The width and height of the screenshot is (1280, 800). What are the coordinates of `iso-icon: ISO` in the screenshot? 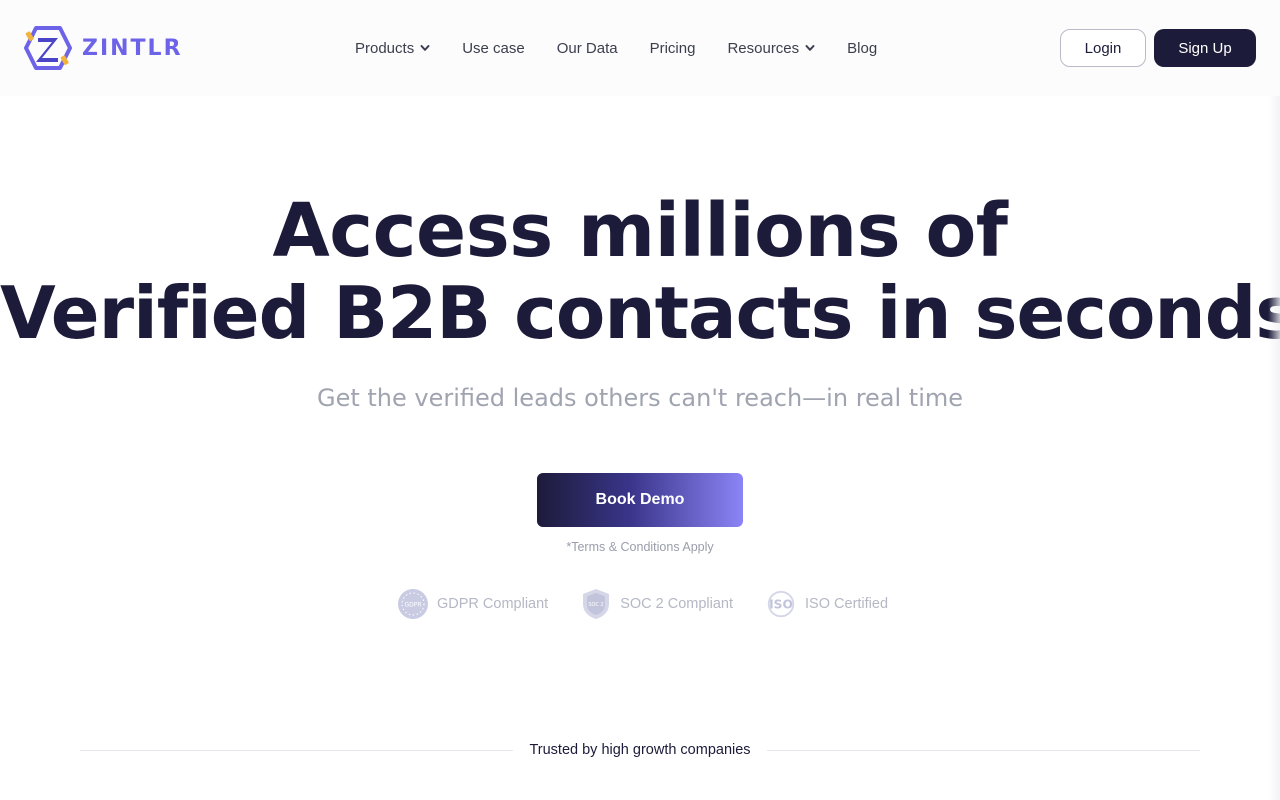 It's located at (781, 604).